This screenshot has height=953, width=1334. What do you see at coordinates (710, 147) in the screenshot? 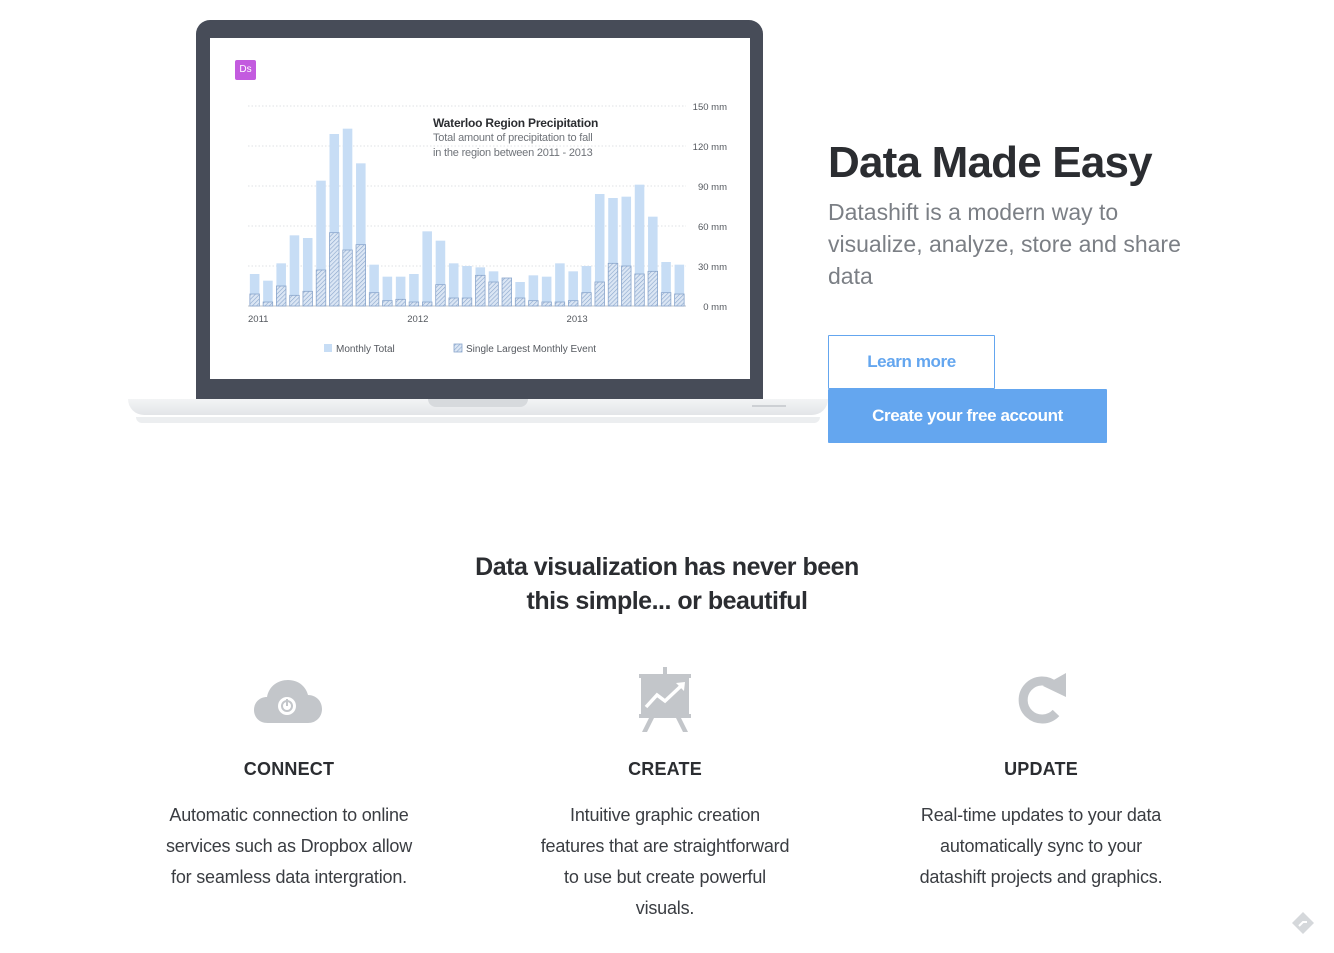
I see `y-tick-label: 120 mm` at bounding box center [710, 147].